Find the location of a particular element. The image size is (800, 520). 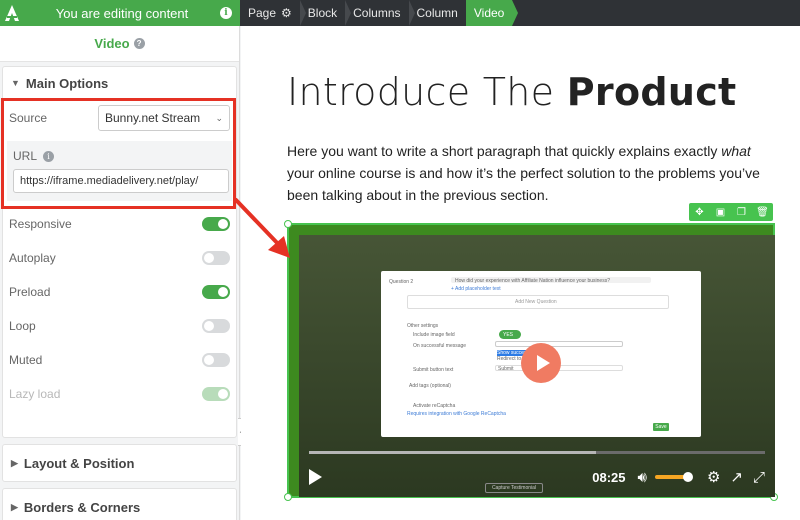

modal-yes: YES is located at coordinates (508, 335).